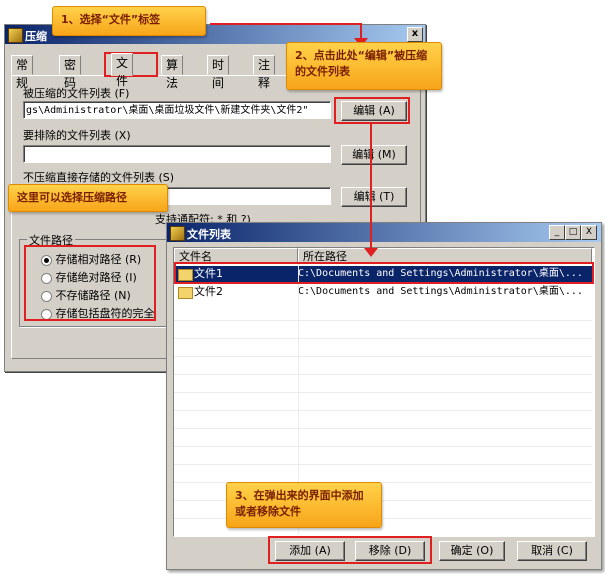 Image resolution: width=605 pixels, height=574 pixels. What do you see at coordinates (350, 550) in the screenshot?
I see `highlight-add-remove` at bounding box center [350, 550].